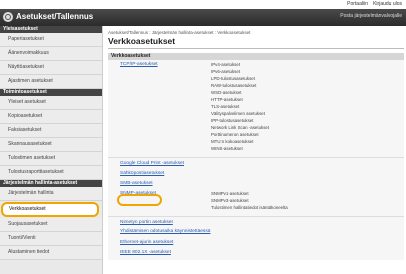  What do you see at coordinates (249, 207) in the screenshot?
I see `value-text: Tulostimen hallintatiedot isäntäkoneelta` at bounding box center [249, 207].